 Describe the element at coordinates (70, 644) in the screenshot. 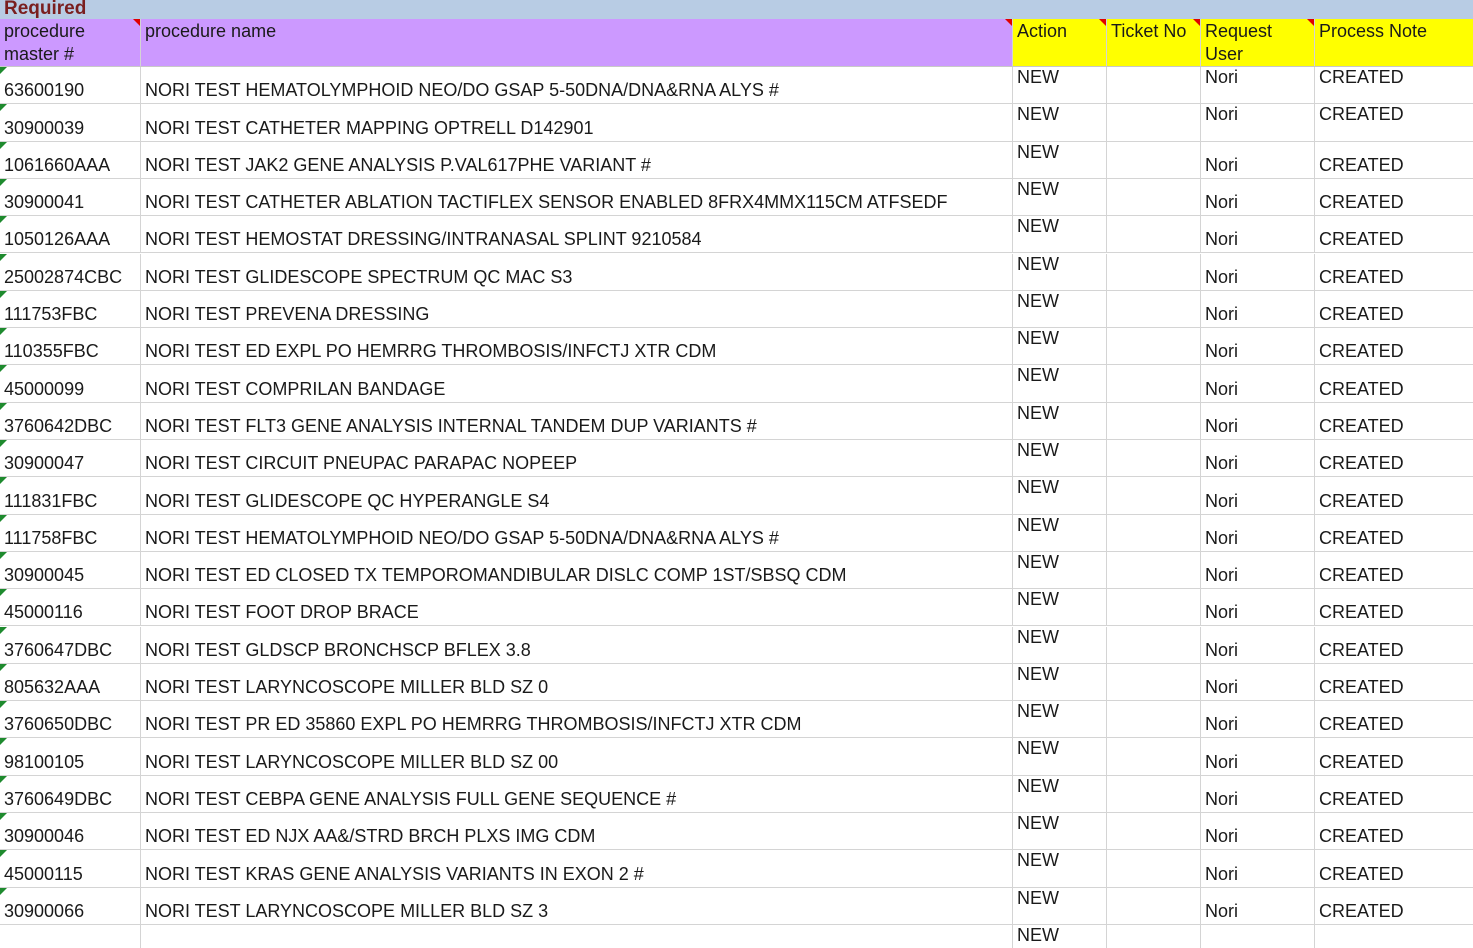

I see `cell-procedure-master: 3760647DBC` at that location.